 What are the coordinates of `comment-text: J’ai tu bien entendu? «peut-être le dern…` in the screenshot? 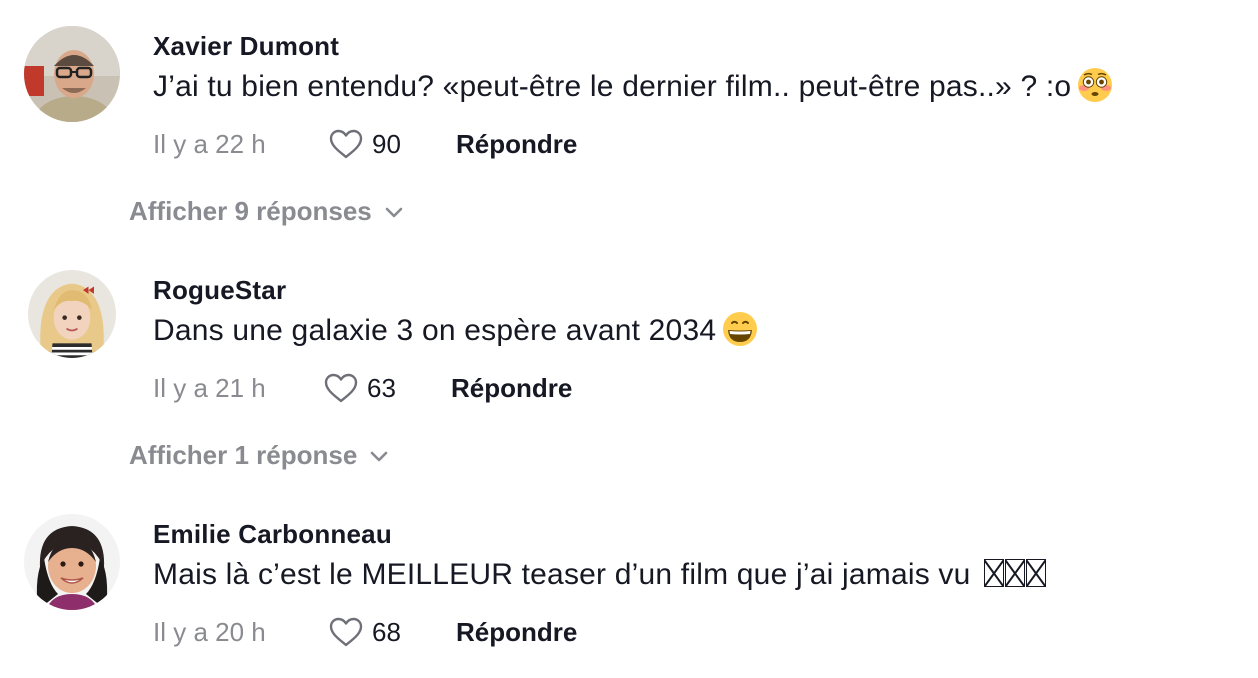 It's located at (633, 86).